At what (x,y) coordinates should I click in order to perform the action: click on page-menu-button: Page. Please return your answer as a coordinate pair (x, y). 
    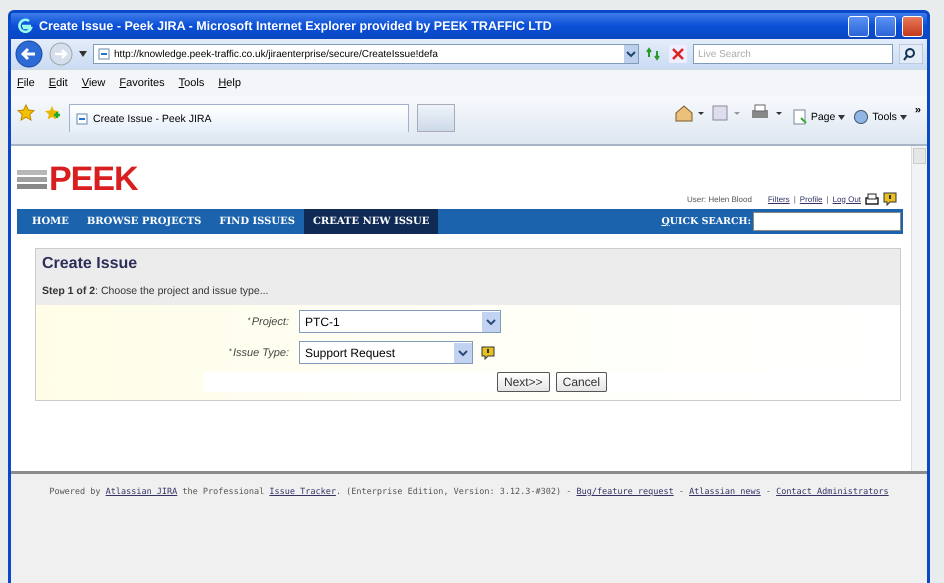
    Looking at the image, I should click on (819, 117).